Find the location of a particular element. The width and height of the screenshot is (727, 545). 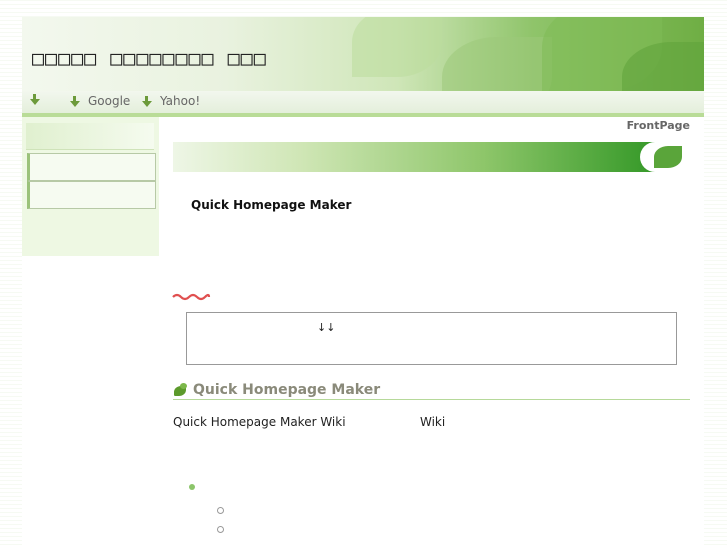

sidebar-header is located at coordinates (90, 136).